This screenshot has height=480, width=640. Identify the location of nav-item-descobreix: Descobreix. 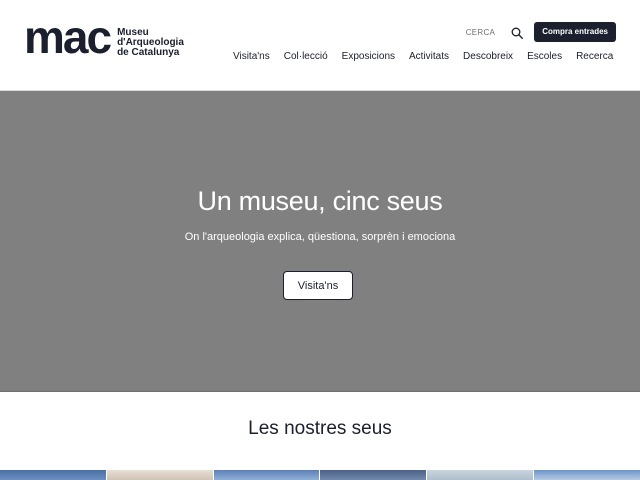
(488, 57).